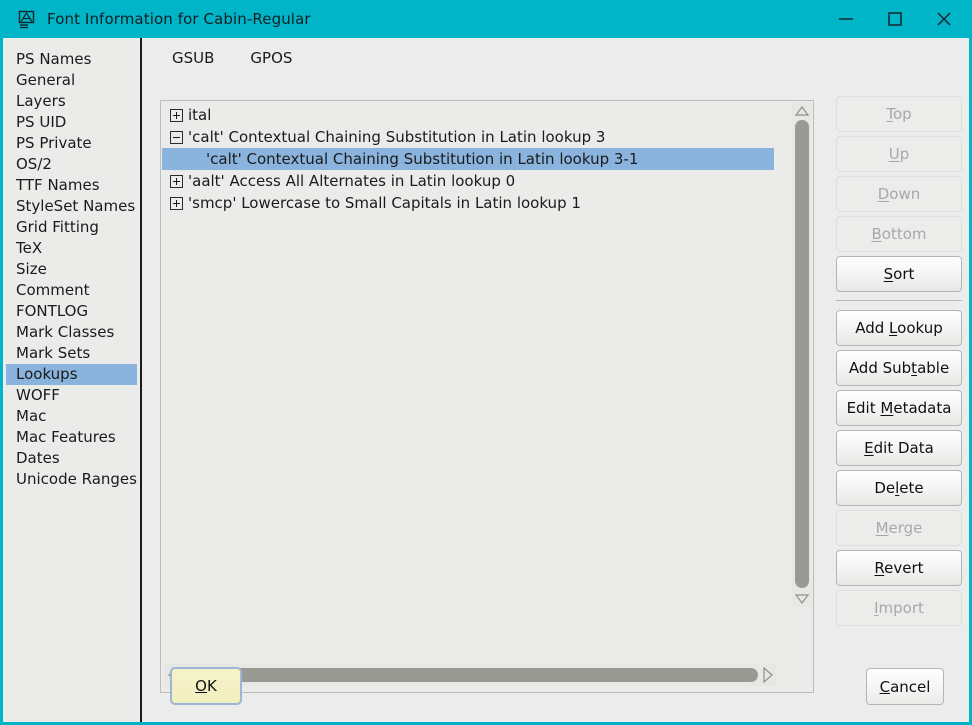 The width and height of the screenshot is (972, 725). Describe the element at coordinates (65, 332) in the screenshot. I see `sidebar-item-label: Mark Classes` at that location.